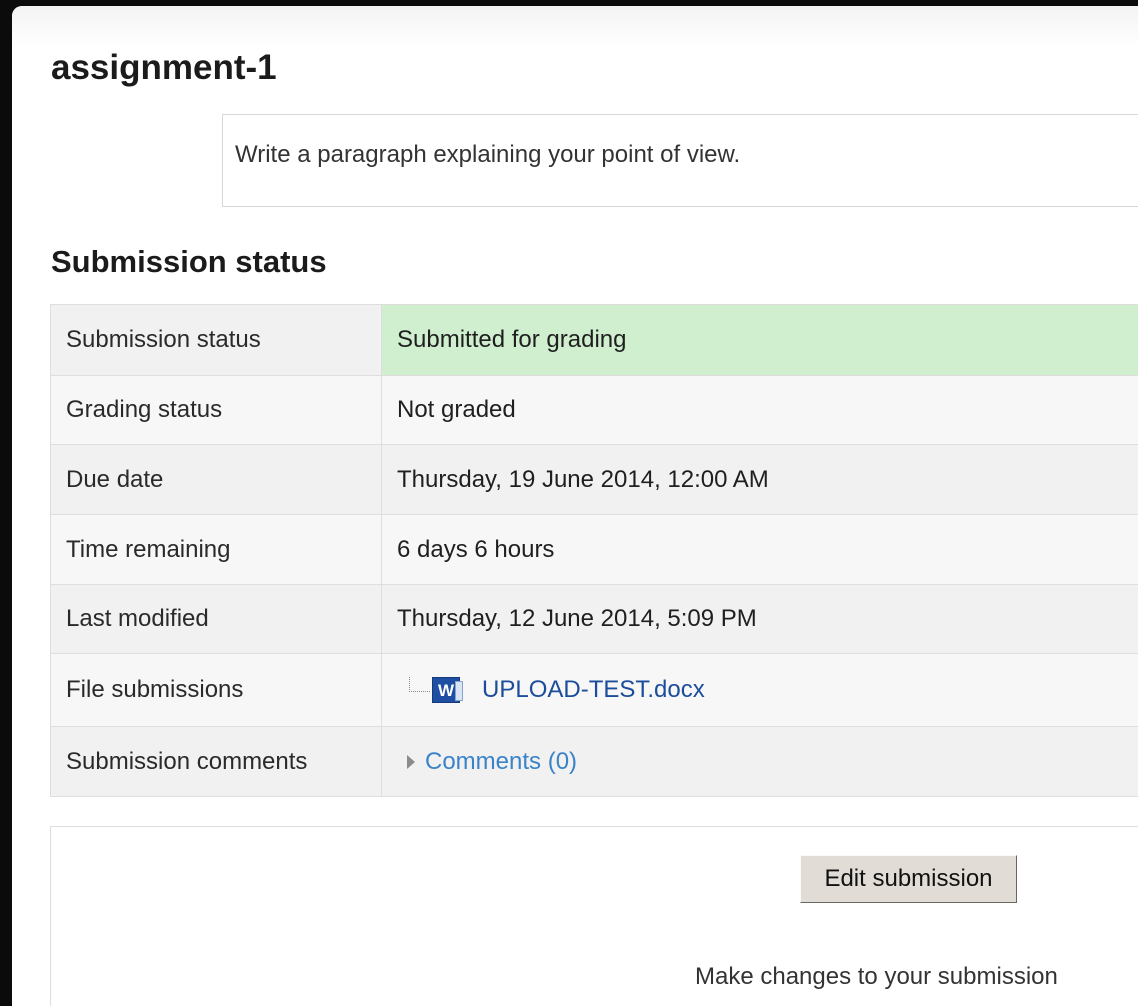 Image resolution: width=1138 pixels, height=1006 pixels. I want to click on table-row: File submissions W UPLOAD-TEST.docx, so click(594, 690).